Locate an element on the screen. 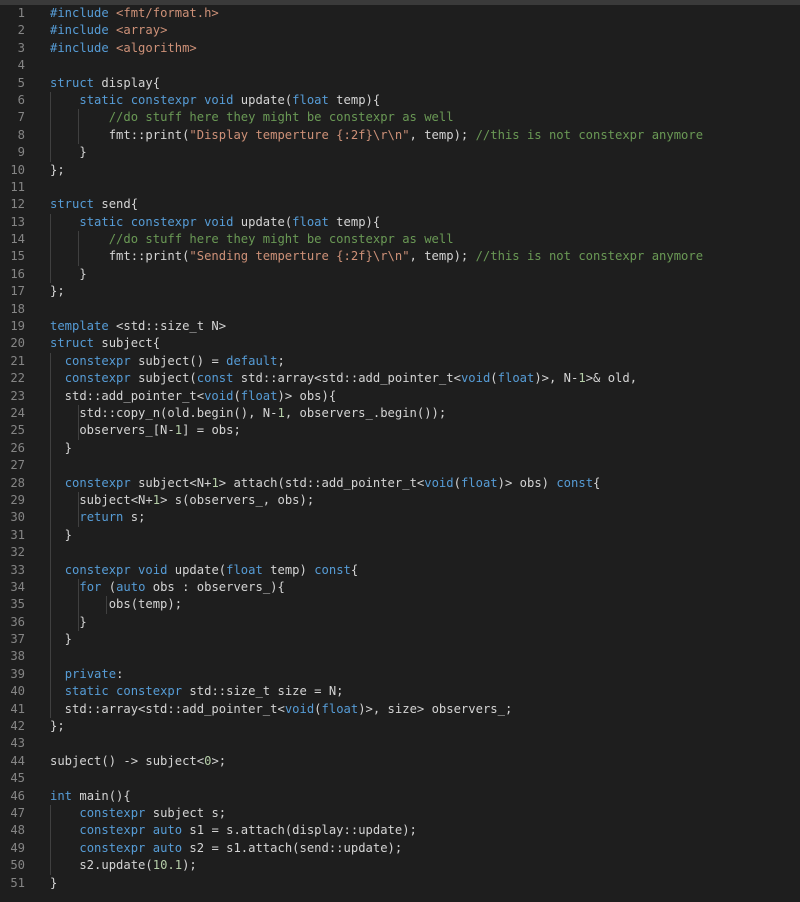 The width and height of the screenshot is (800, 902). code-line: 19 template <std::size_t N> is located at coordinates (400, 326).